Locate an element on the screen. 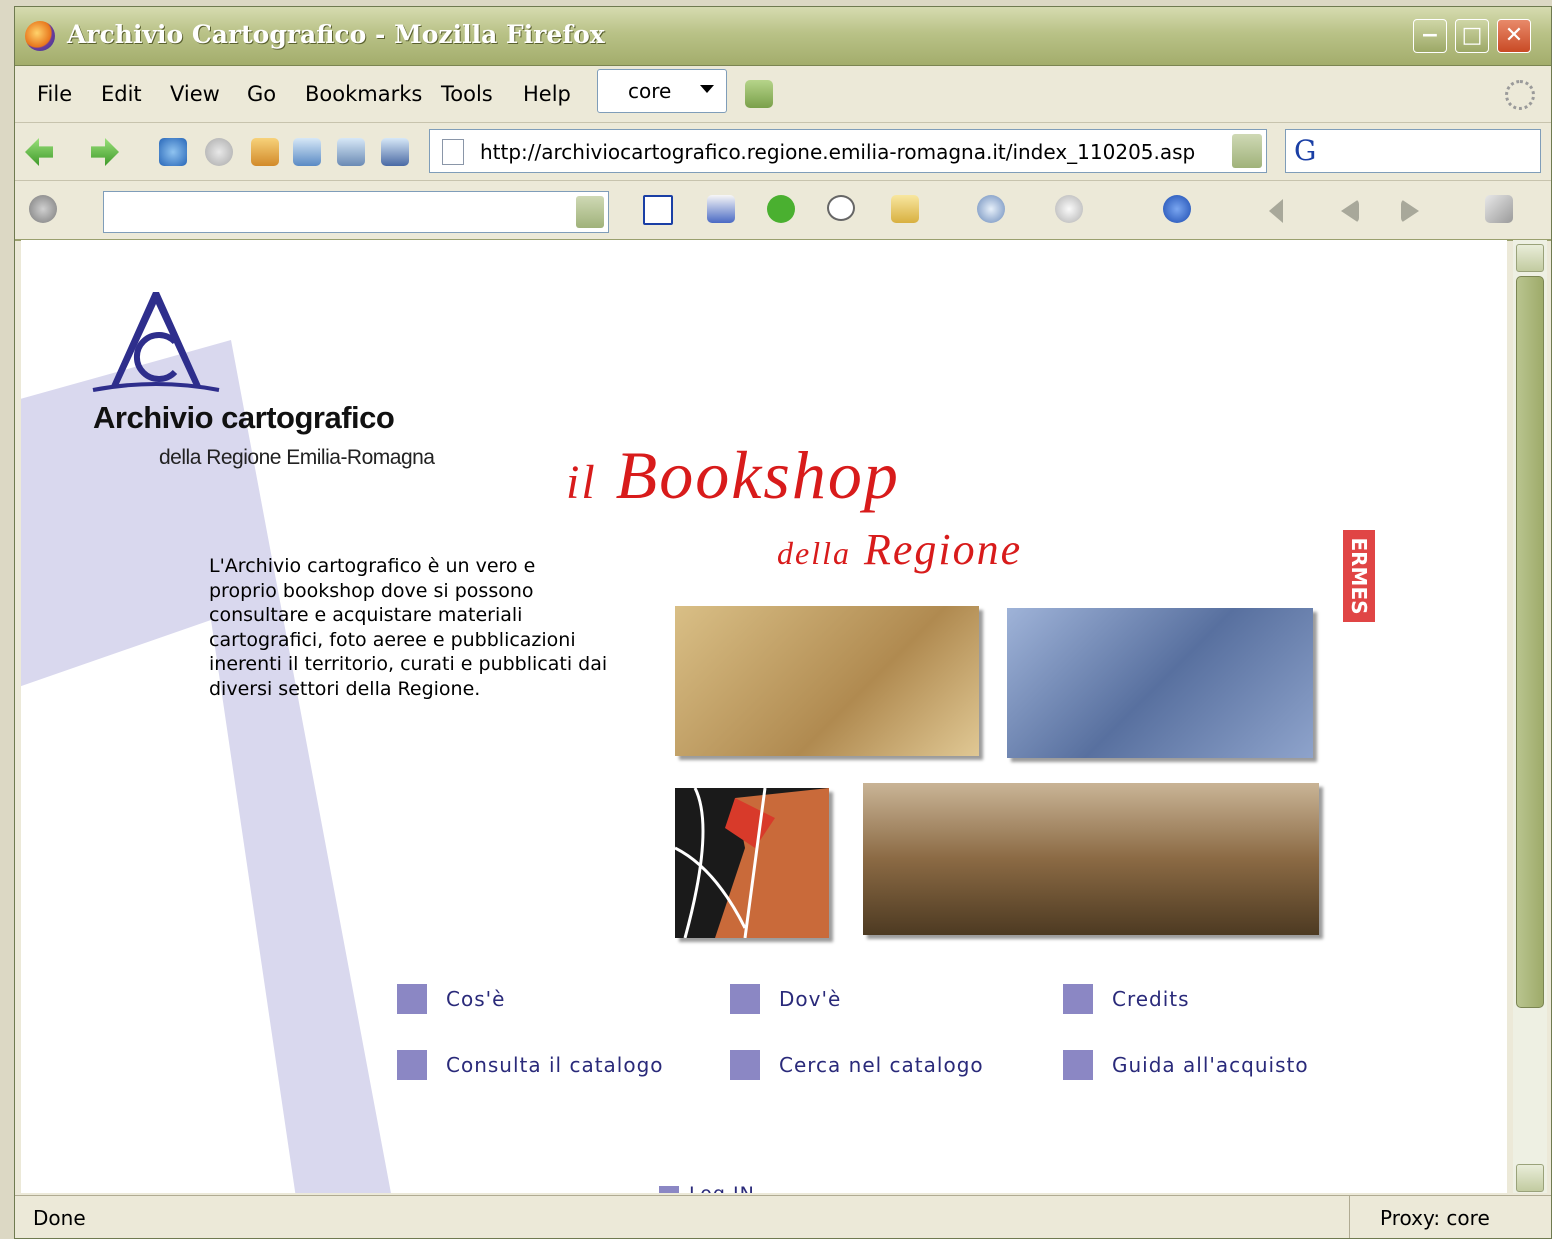 This screenshot has width=1552, height=1239. close-button: ✕ is located at coordinates (1514, 36).